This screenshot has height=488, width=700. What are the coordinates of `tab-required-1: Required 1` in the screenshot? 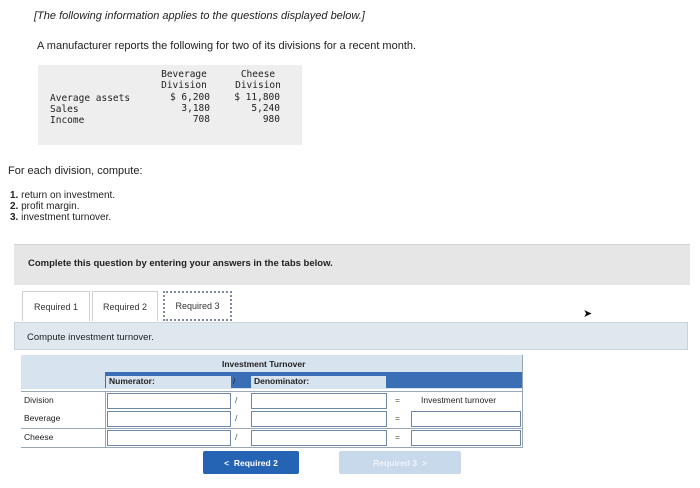 It's located at (56, 306).